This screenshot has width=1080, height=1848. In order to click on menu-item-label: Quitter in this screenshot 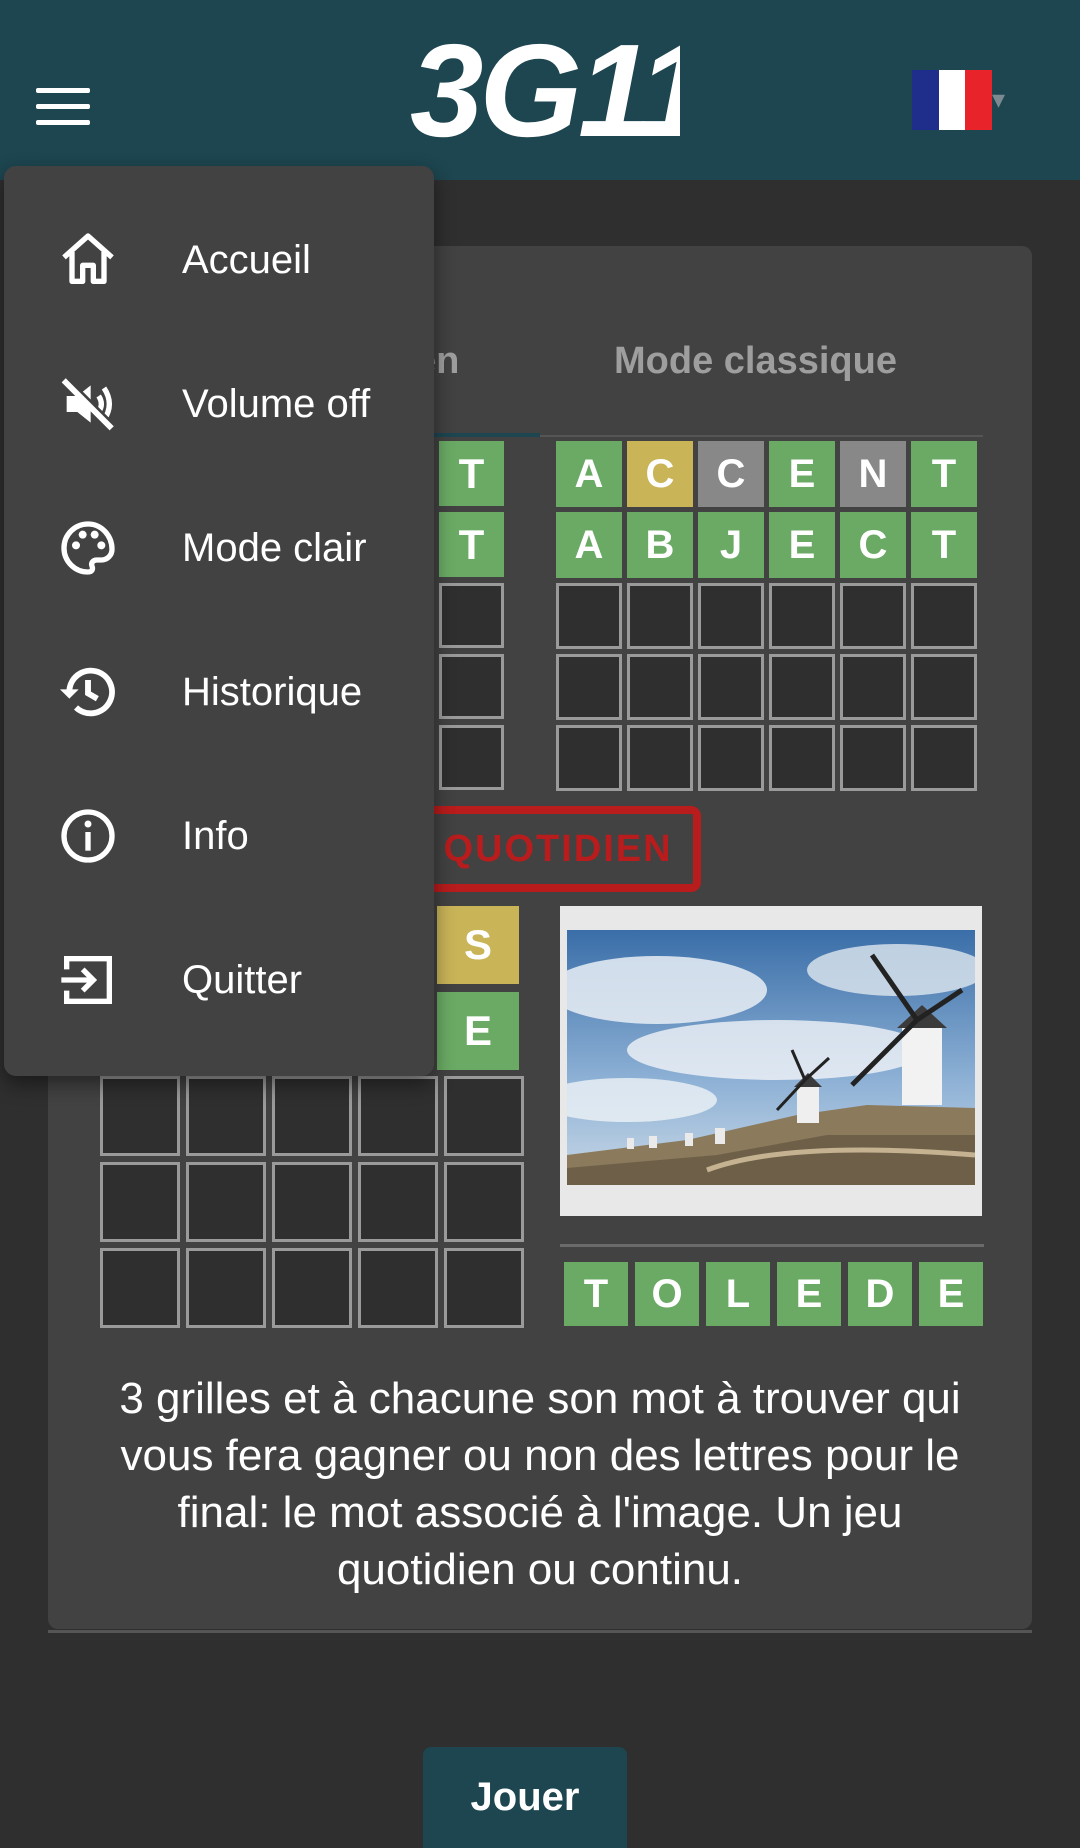, I will do `click(242, 979)`.